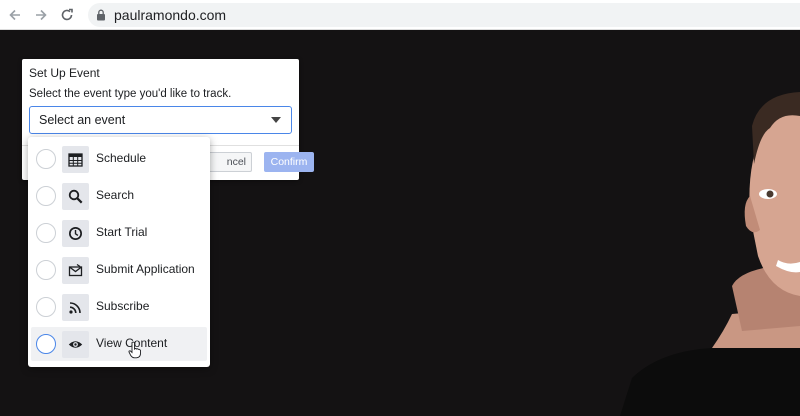 This screenshot has width=800, height=416. Describe the element at coordinates (75, 196) in the screenshot. I see `search-icon` at that location.